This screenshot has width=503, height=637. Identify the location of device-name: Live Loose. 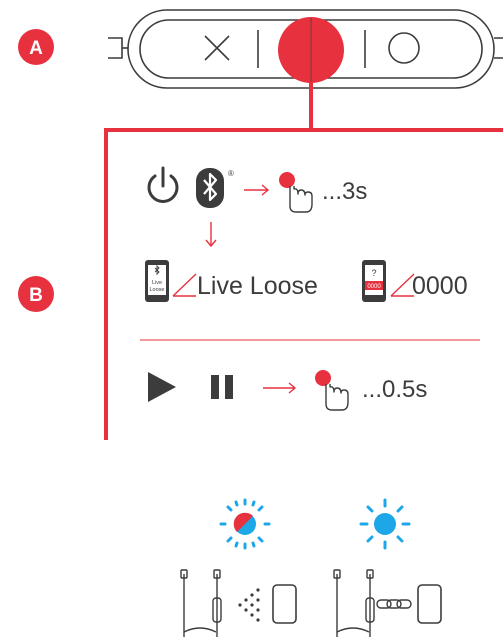
(257, 286).